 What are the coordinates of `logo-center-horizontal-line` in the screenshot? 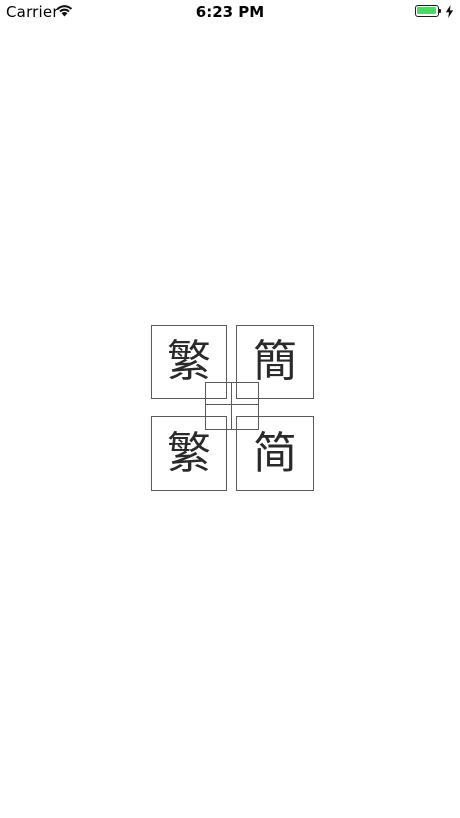 It's located at (232, 404).